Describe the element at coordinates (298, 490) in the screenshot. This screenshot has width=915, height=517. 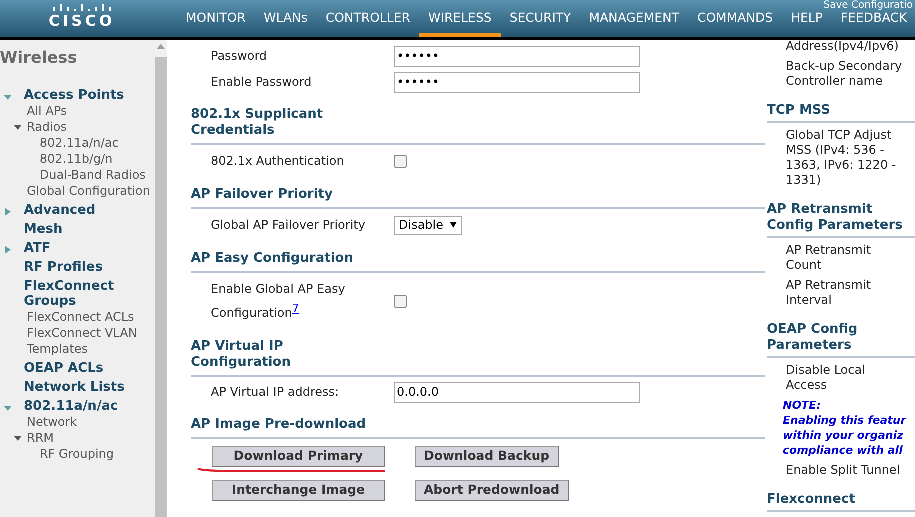
I see `action-button: Interchange Image` at that location.